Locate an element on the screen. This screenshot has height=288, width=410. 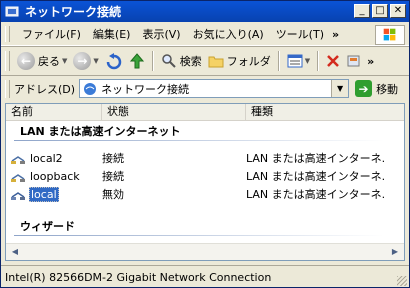
address-dropdown-icon: ▼ is located at coordinates (340, 88).